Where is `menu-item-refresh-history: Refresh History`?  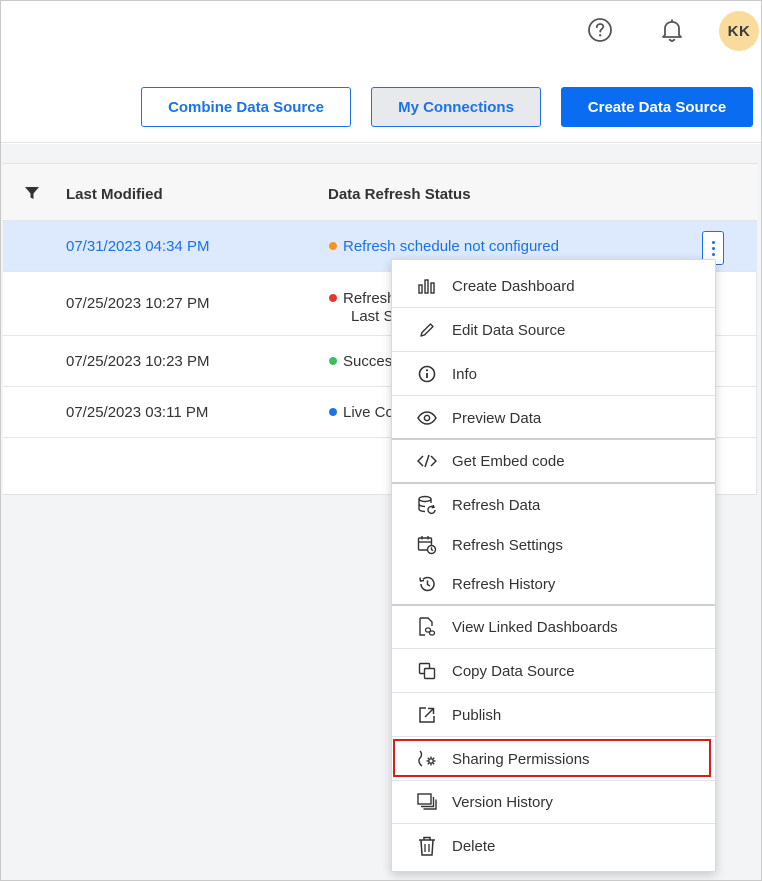 menu-item-refresh-history: Refresh History is located at coordinates (553, 584).